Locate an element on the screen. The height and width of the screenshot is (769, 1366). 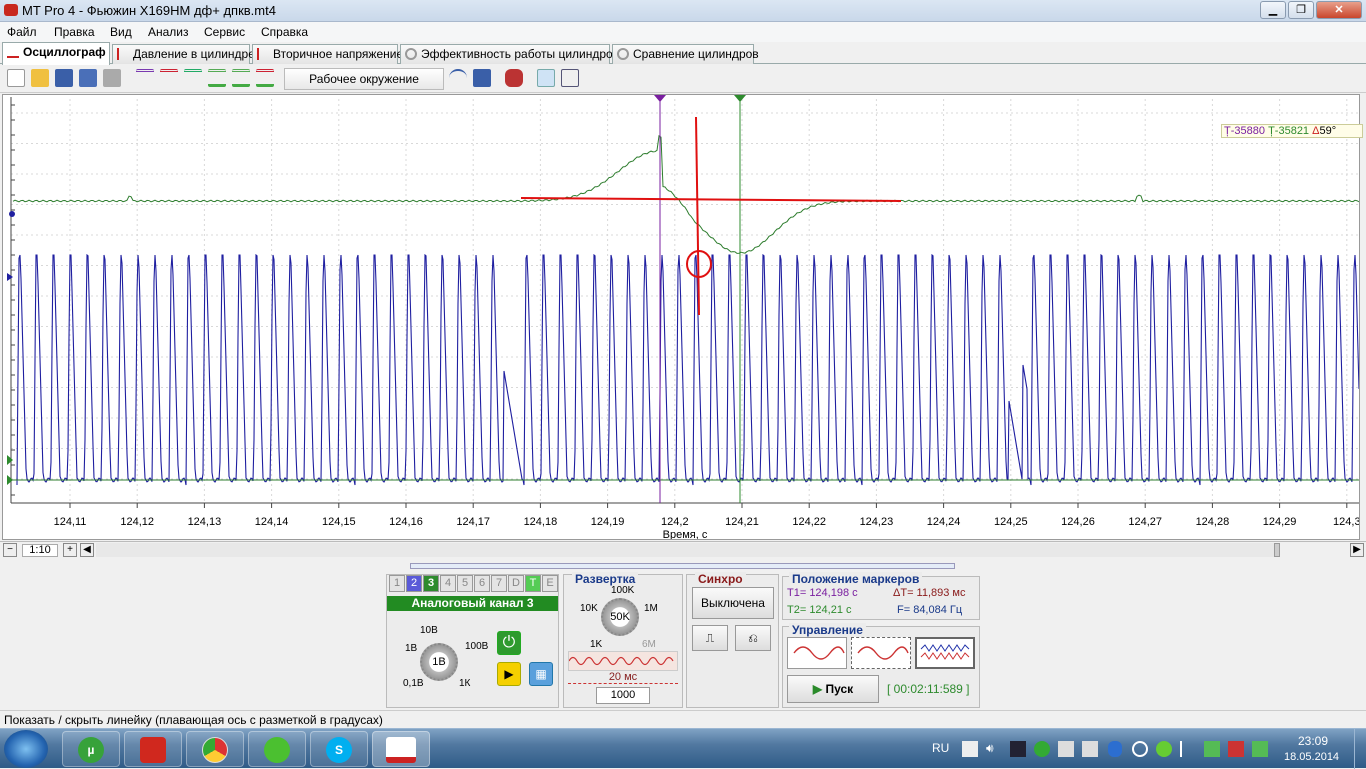
scroll-right-button: ▶ is located at coordinates (1357, 550).